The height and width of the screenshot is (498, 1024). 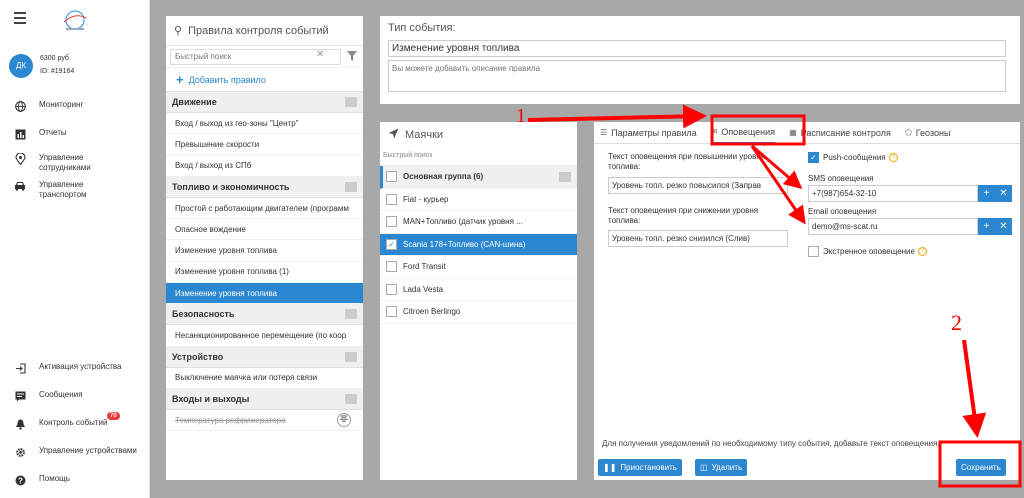 What do you see at coordinates (743, 133) in the screenshot?
I see `tab-notifications: ✉ Оповещения` at bounding box center [743, 133].